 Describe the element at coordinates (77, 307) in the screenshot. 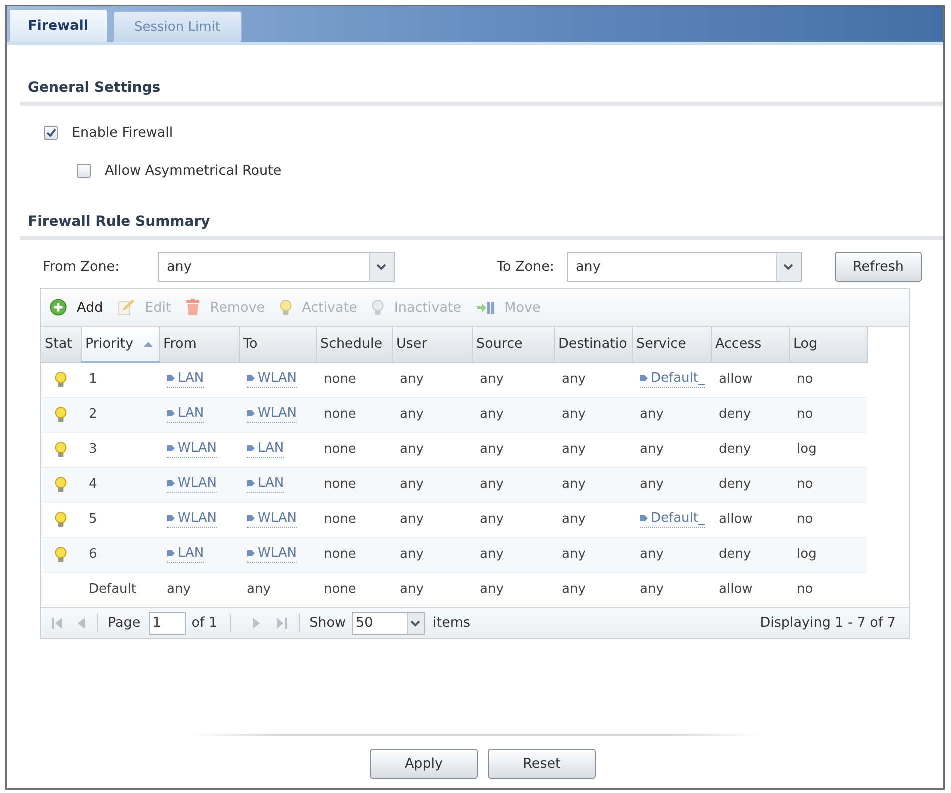

I see `toolbar-button: Add` at that location.